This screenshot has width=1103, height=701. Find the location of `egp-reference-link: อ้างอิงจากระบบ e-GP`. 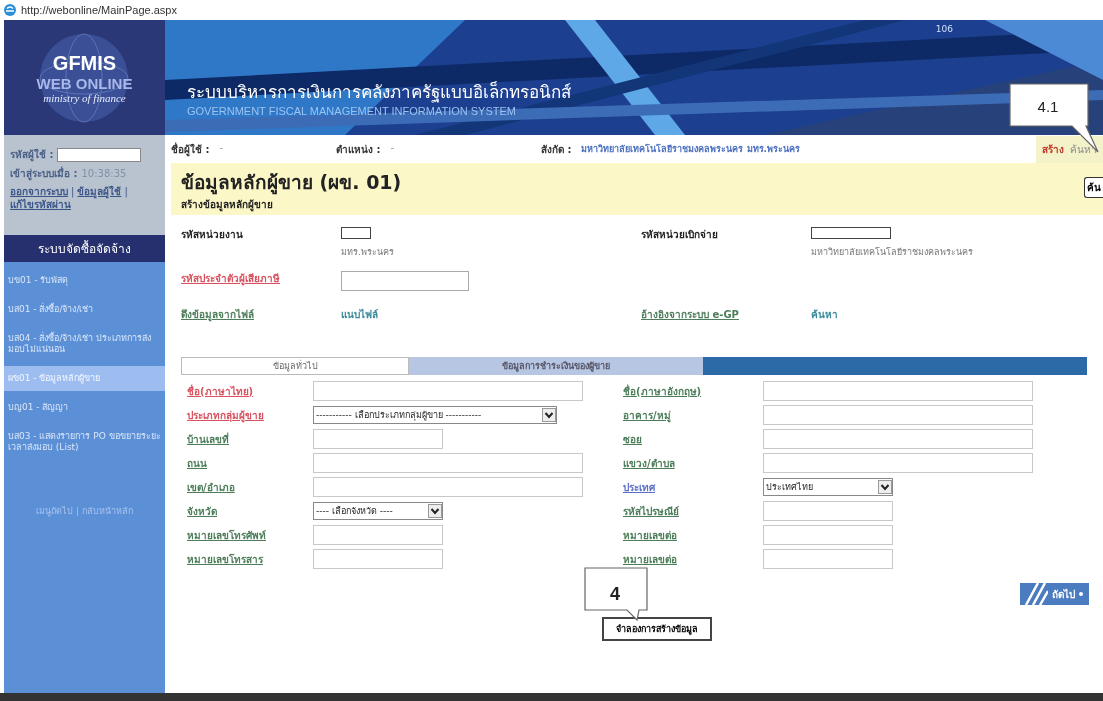

egp-reference-link: อ้างอิงจากระบบ e-GP is located at coordinates (726, 314).